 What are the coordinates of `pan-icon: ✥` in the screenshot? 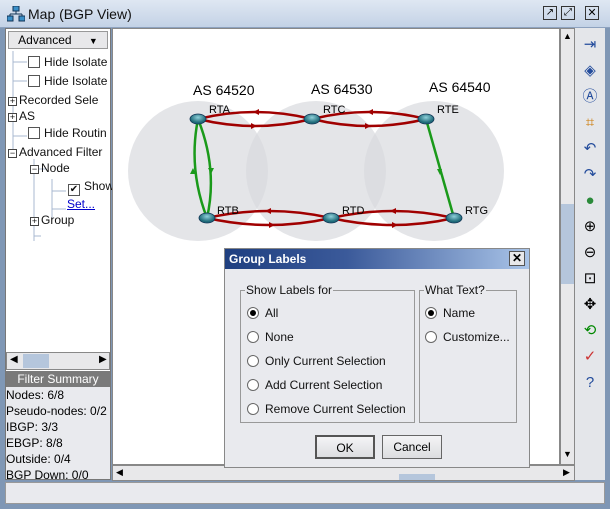 It's located at (590, 305).